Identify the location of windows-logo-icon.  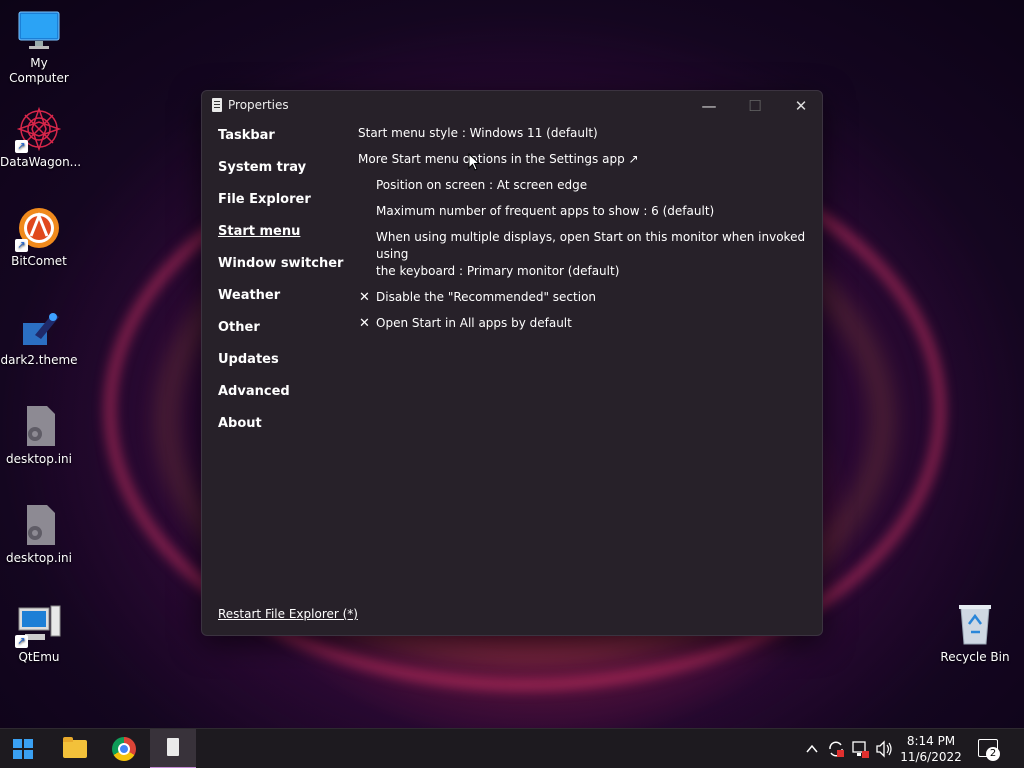
(23, 749).